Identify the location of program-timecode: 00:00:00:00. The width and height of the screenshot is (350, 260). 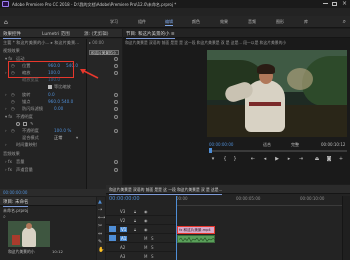
(221, 144).